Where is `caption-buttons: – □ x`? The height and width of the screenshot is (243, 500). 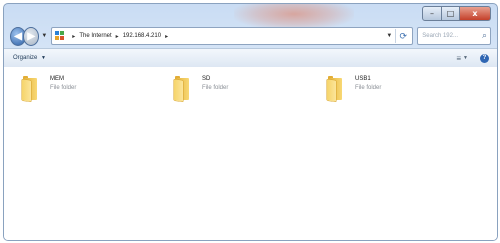
caption-buttons: – □ x is located at coordinates (456, 13).